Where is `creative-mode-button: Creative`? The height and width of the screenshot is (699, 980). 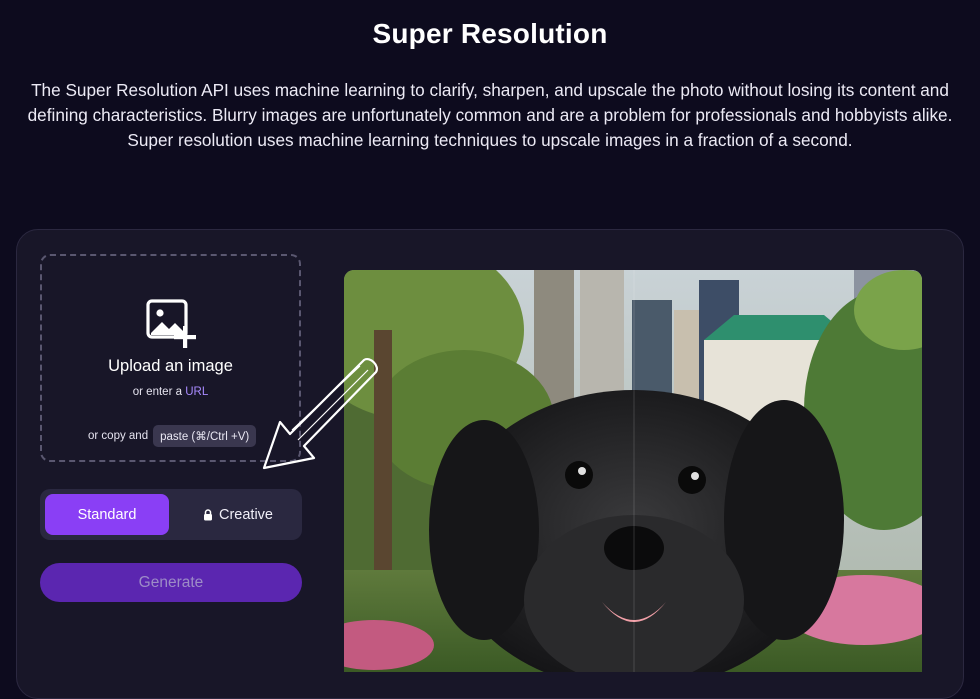
creative-mode-button: Creative is located at coordinates (238, 514).